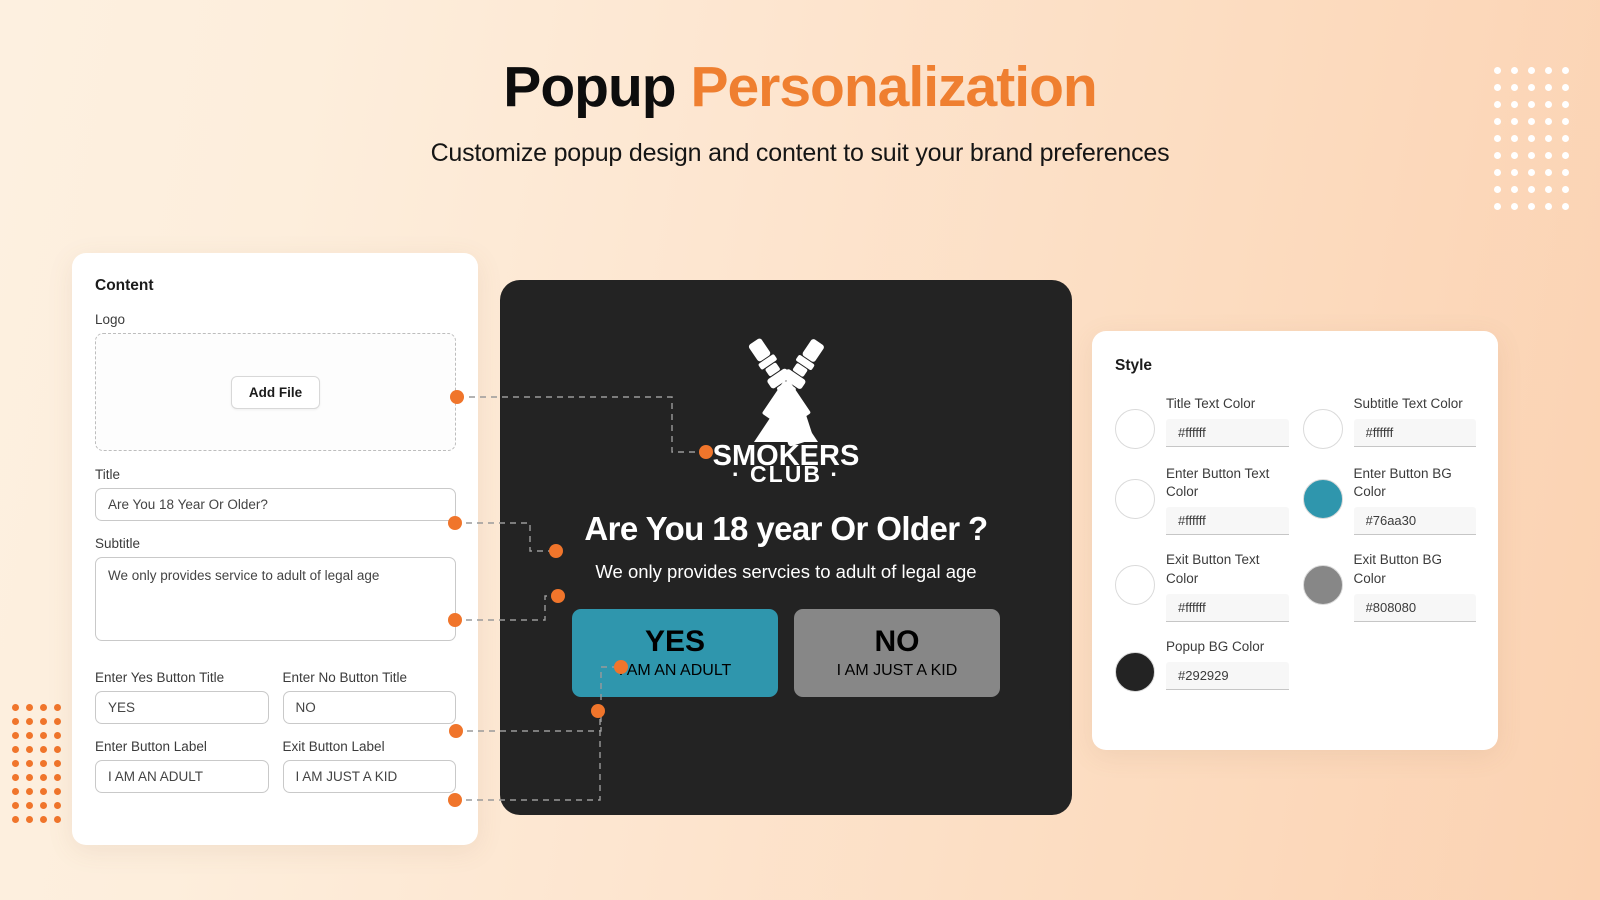 The image size is (1600, 900). I want to click on style-option-1: Subtitle Text Color, so click(1389, 422).